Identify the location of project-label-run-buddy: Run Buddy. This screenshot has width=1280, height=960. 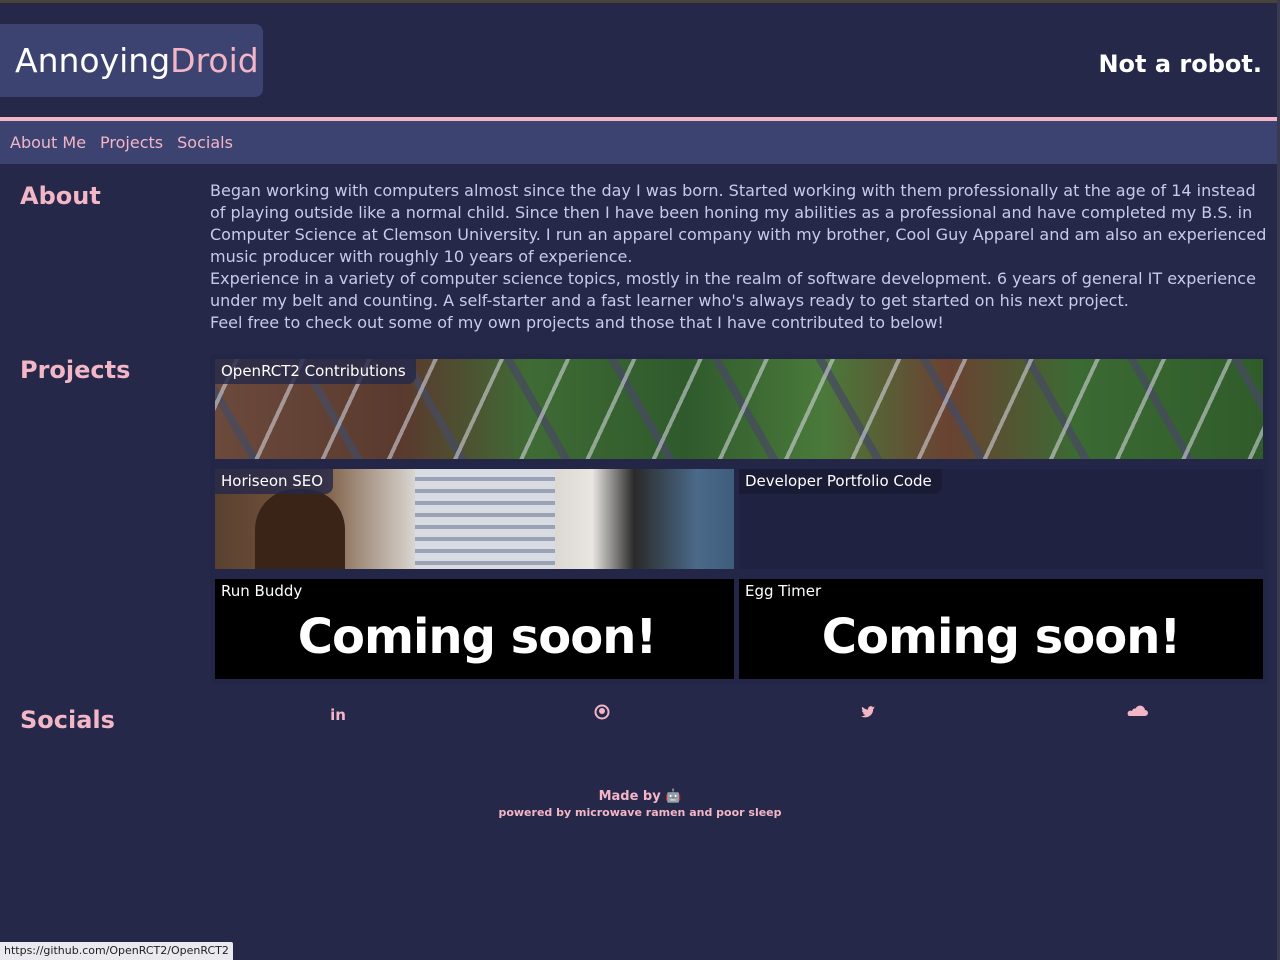
(264, 591).